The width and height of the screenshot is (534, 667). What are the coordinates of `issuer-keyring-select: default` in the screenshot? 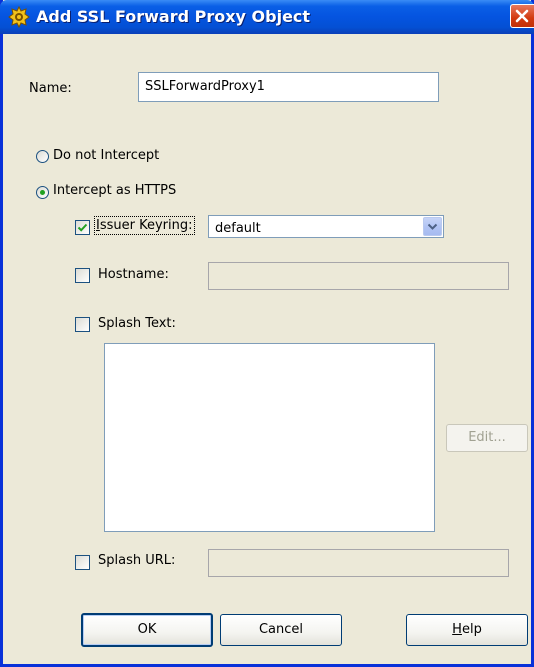 It's located at (326, 226).